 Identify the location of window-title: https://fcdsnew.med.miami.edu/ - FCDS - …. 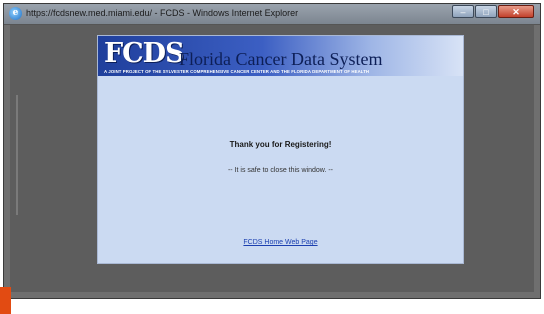
(162, 13).